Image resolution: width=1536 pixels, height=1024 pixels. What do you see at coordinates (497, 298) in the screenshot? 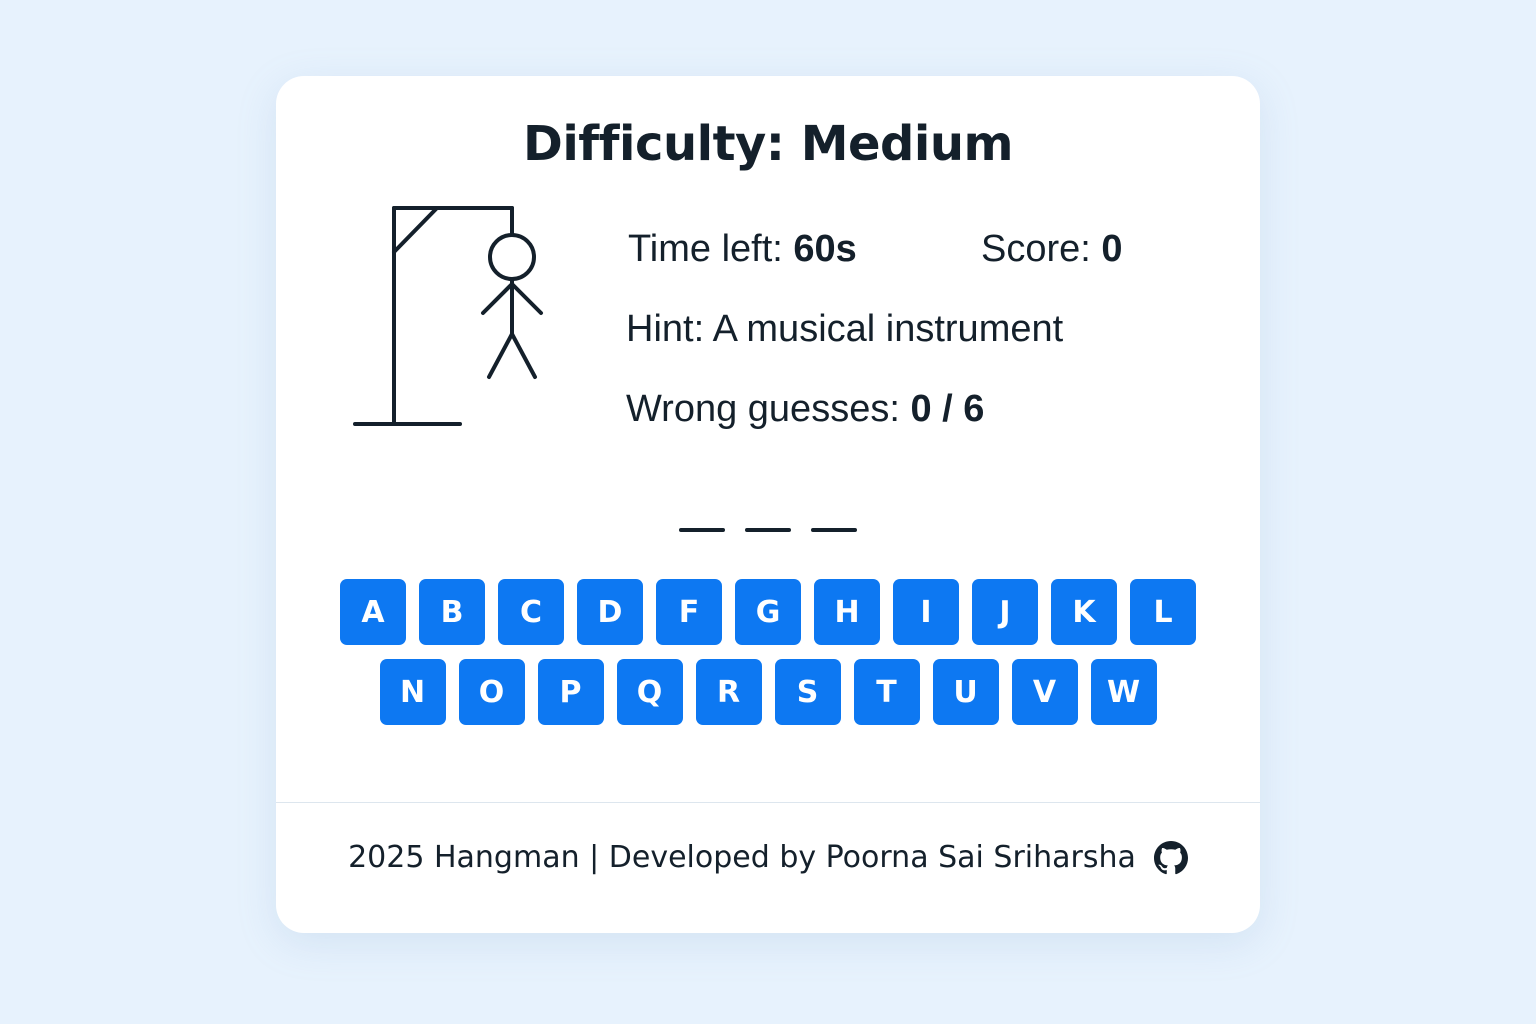
I see `hangman-left-arm` at bounding box center [497, 298].